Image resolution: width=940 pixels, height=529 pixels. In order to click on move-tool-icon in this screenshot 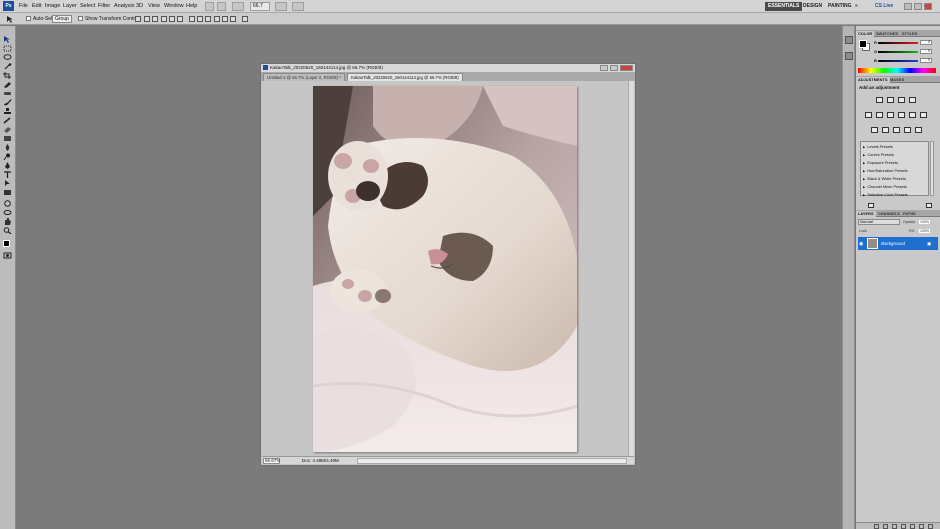, I will do `click(7, 39)`.